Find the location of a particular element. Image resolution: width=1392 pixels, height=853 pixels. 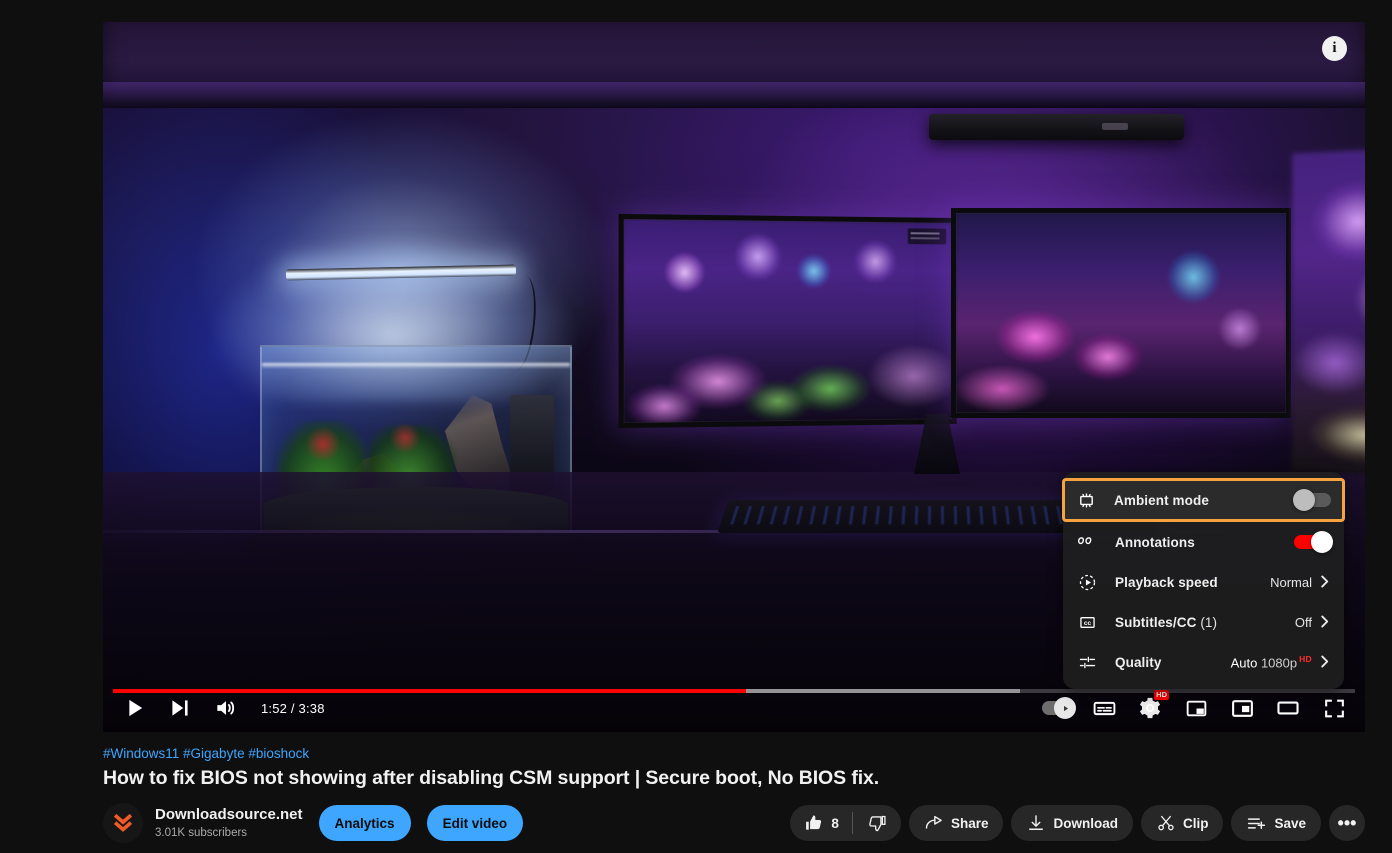

like-button: 8 is located at coordinates (821, 823).